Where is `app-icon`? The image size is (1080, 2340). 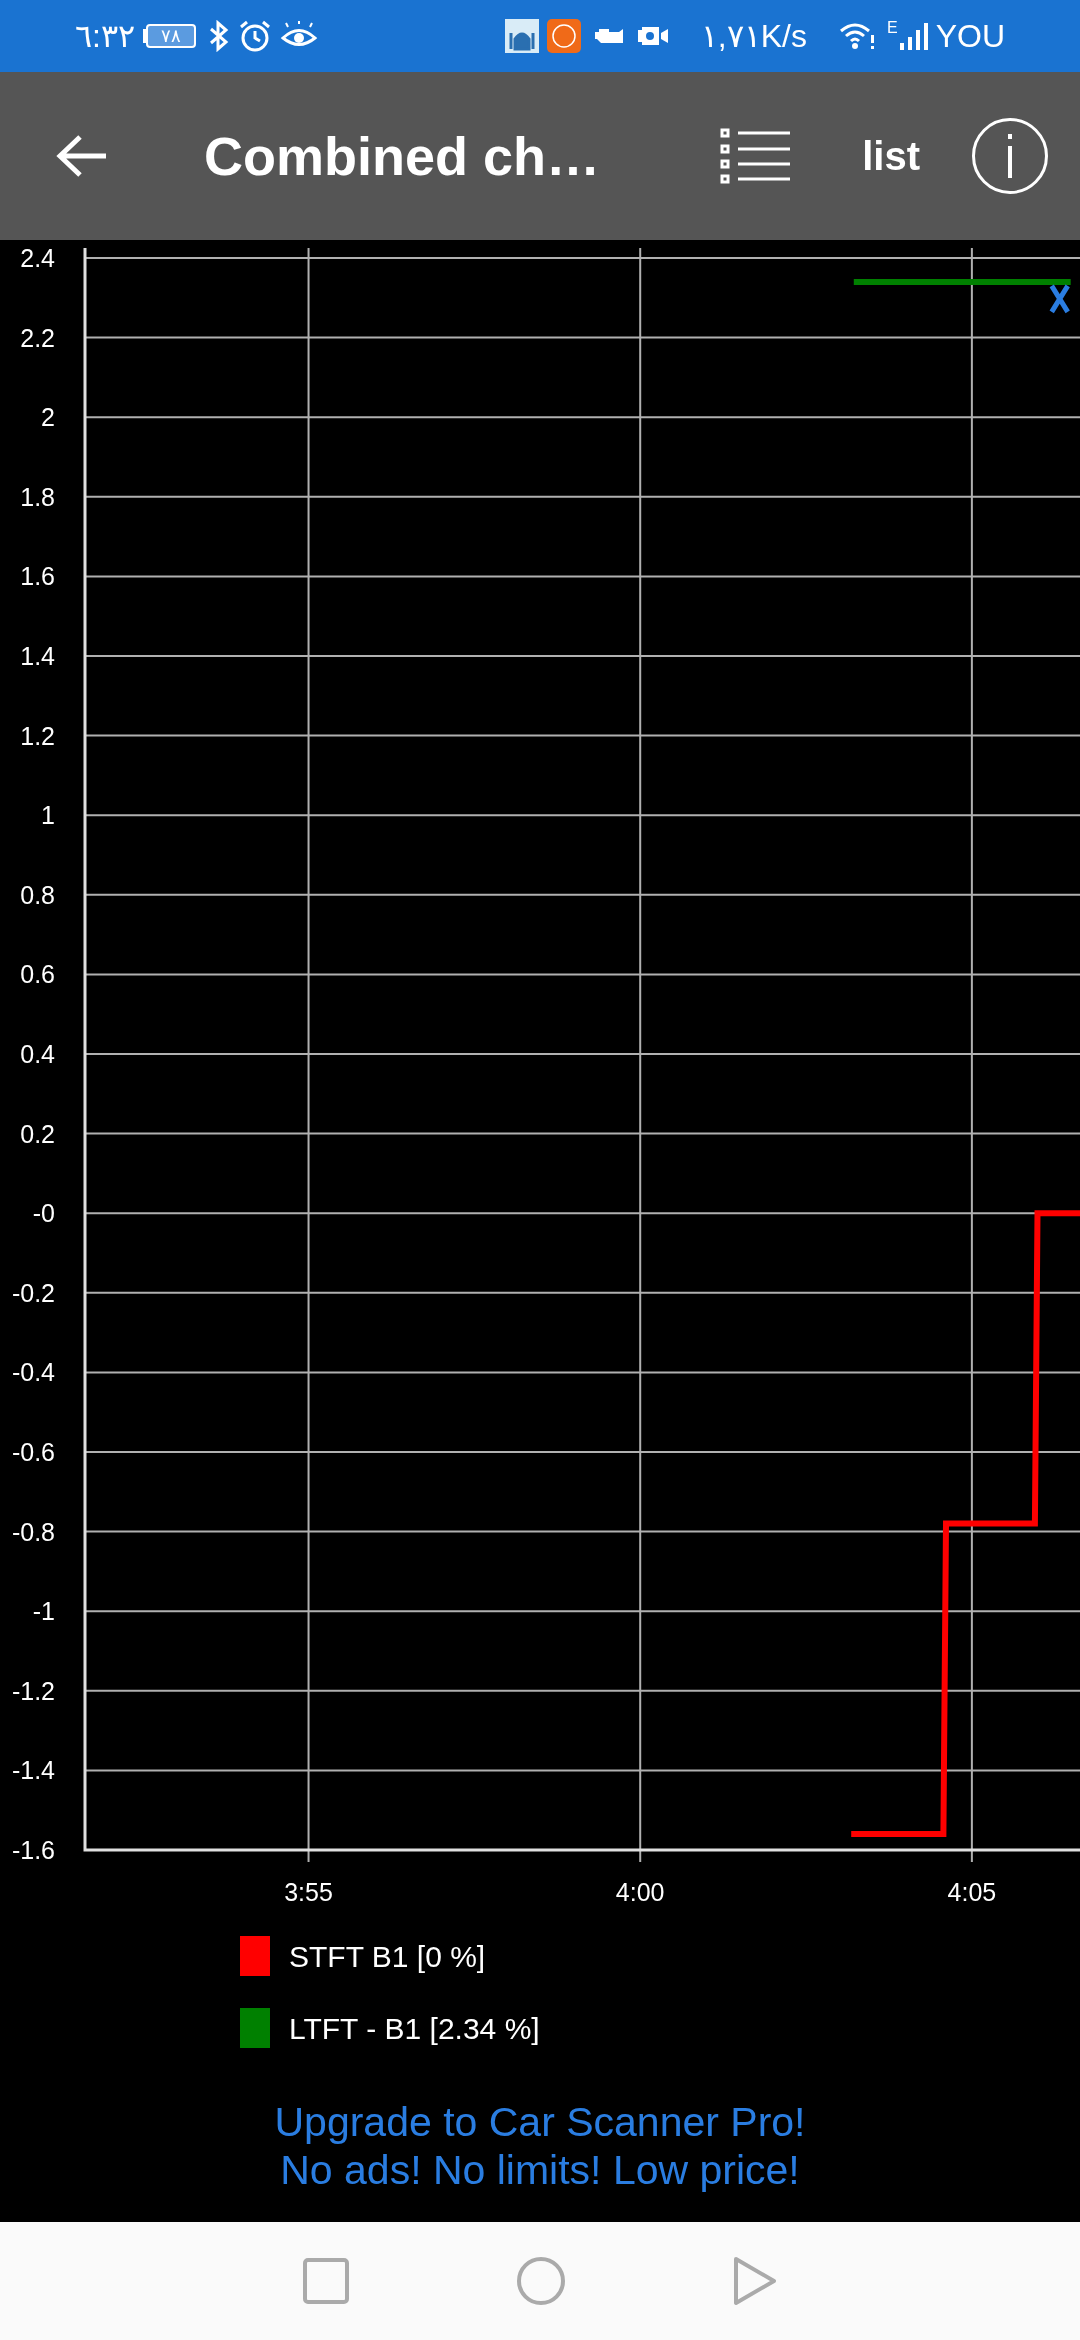 app-icon is located at coordinates (563, 36).